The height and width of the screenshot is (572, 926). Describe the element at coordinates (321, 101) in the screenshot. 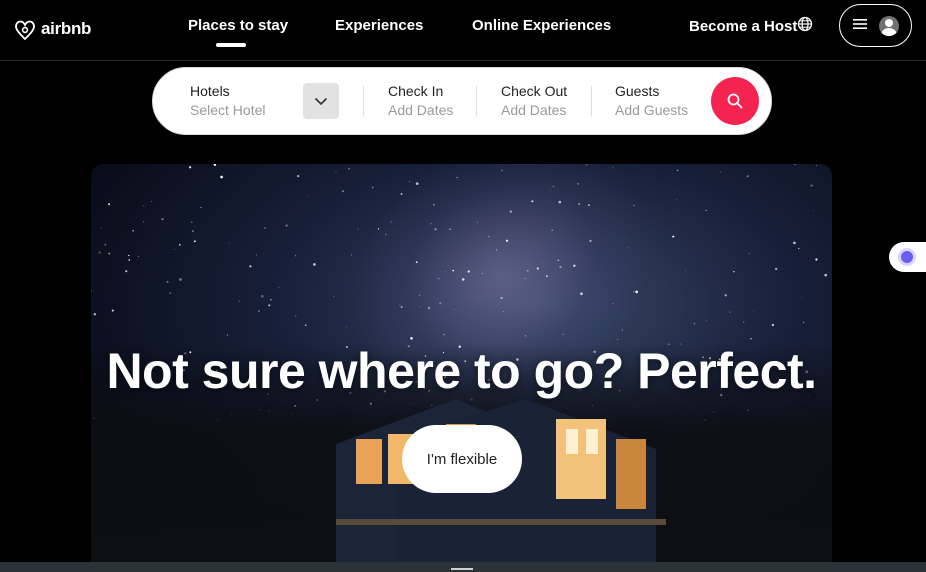

I see `hotel-dropdown-button` at that location.